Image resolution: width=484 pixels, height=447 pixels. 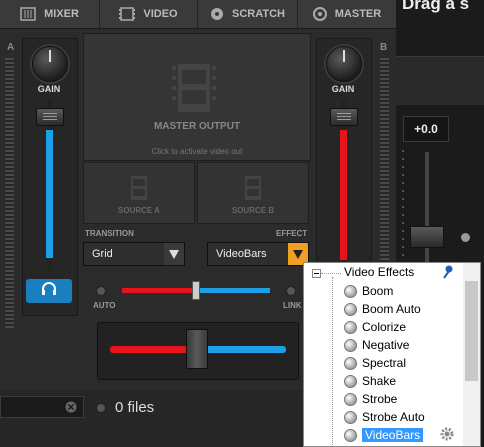 I want to click on effect-item: Boom Auto, so click(x=382, y=309).